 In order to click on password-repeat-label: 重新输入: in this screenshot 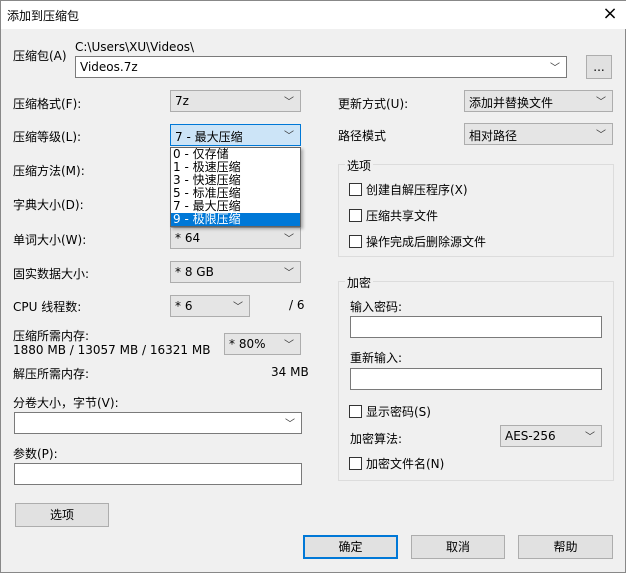, I will do `click(376, 358)`.